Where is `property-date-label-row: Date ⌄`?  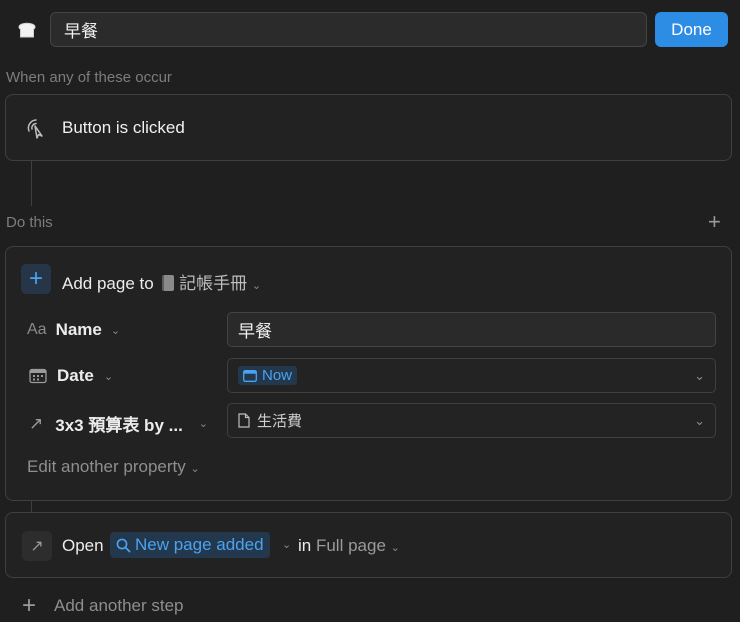 property-date-label-row: Date ⌄ is located at coordinates (71, 376).